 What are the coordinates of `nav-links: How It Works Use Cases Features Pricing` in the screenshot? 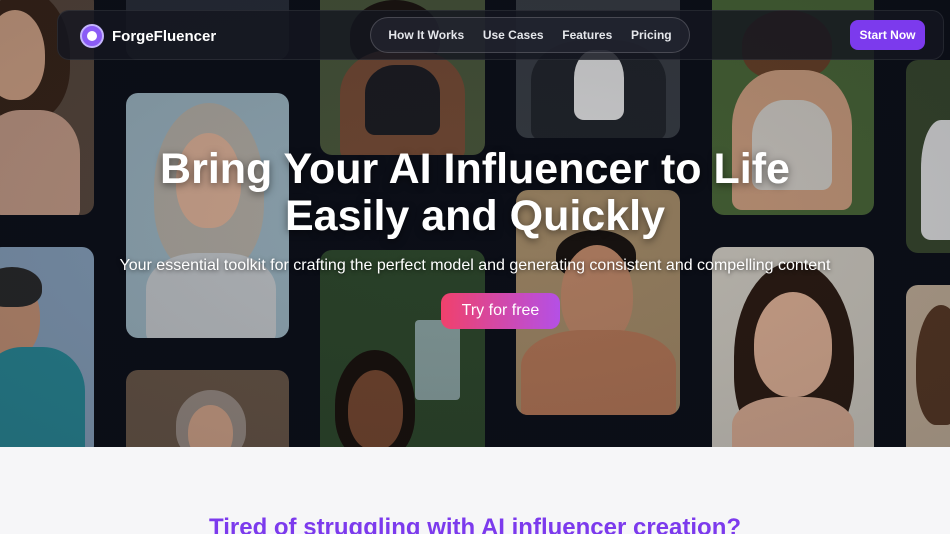 It's located at (530, 35).